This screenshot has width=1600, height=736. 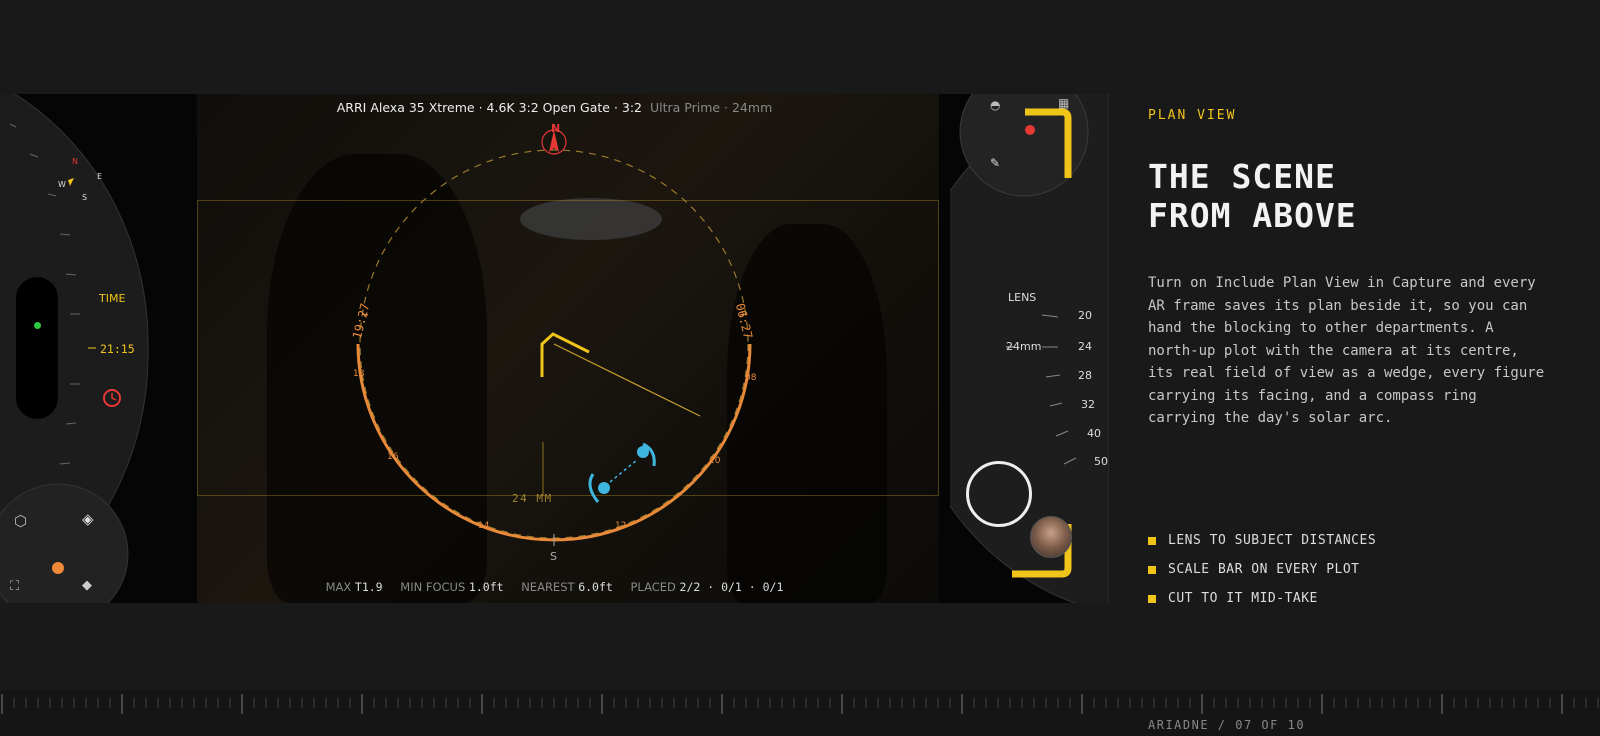 I want to click on focal-tick: 32, so click(x=1088, y=404).